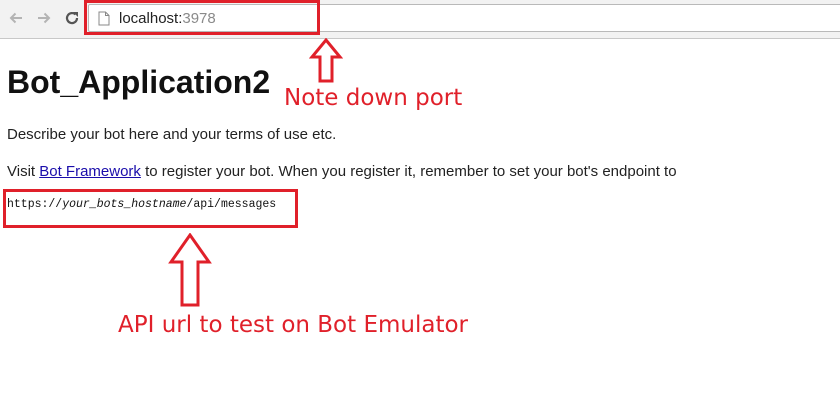 The height and width of the screenshot is (404, 840). I want to click on reload-icon, so click(72, 18).